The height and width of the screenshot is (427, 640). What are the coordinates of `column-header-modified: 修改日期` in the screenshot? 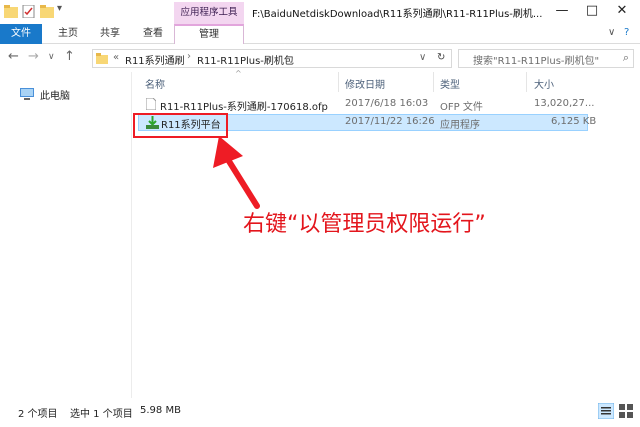 It's located at (365, 83).